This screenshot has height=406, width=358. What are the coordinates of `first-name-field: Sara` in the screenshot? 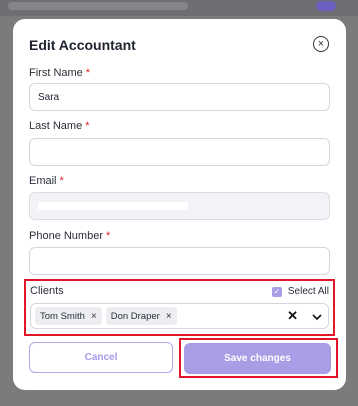 It's located at (179, 97).